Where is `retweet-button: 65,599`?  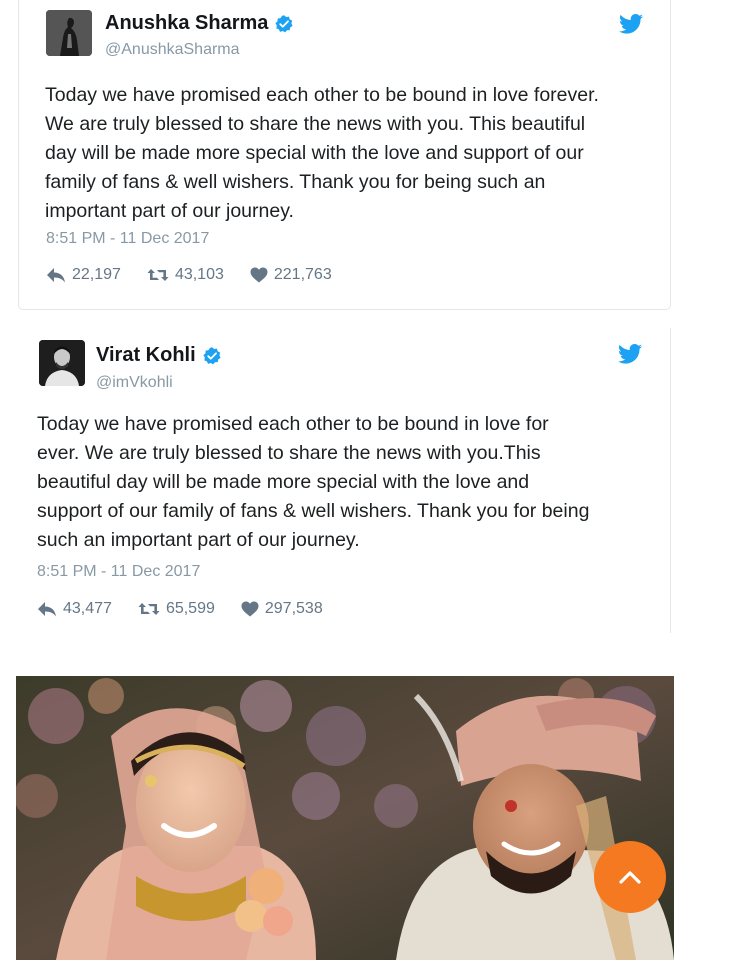
retweet-button: 65,599 is located at coordinates (176, 609).